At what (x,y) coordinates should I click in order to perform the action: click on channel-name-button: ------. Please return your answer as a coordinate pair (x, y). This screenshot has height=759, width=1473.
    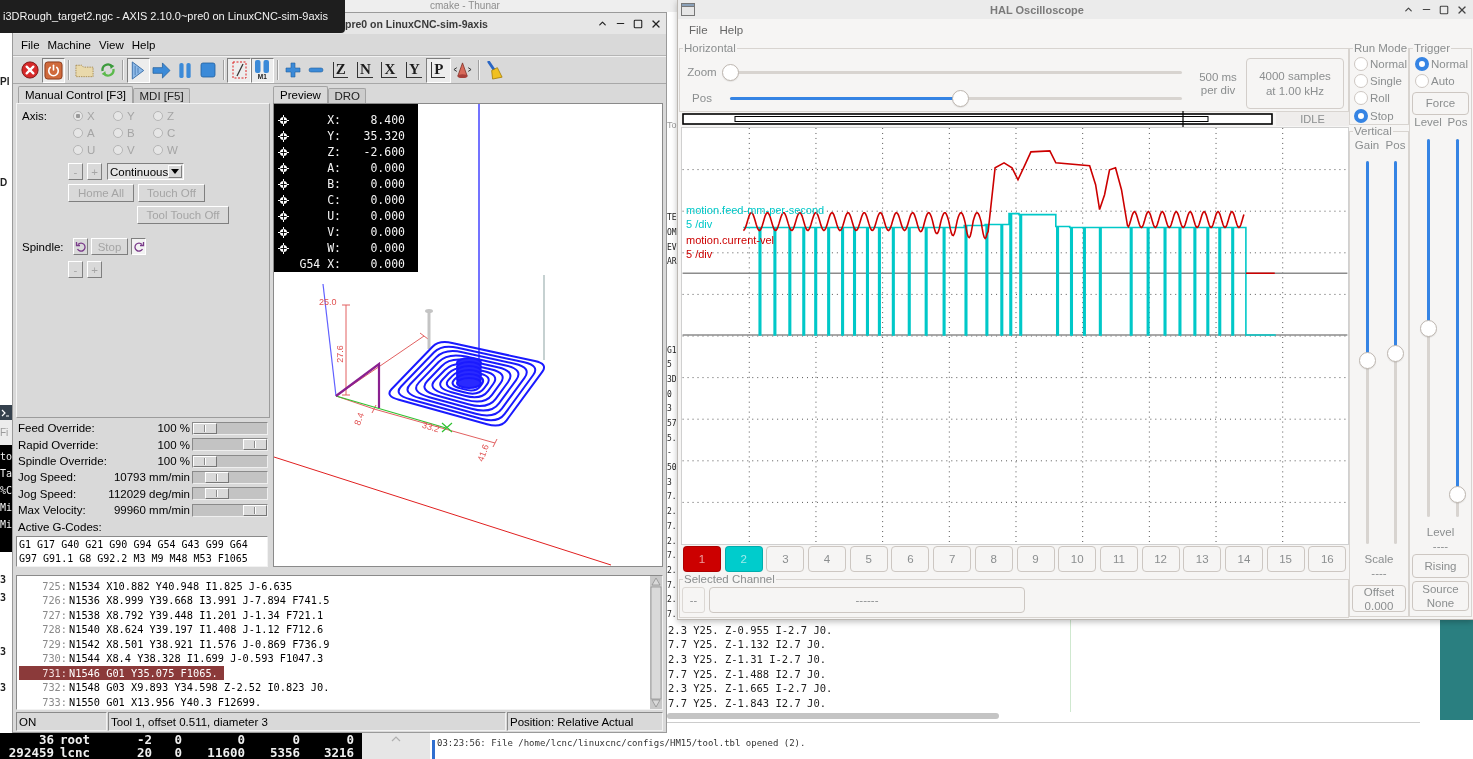
    Looking at the image, I should click on (867, 600).